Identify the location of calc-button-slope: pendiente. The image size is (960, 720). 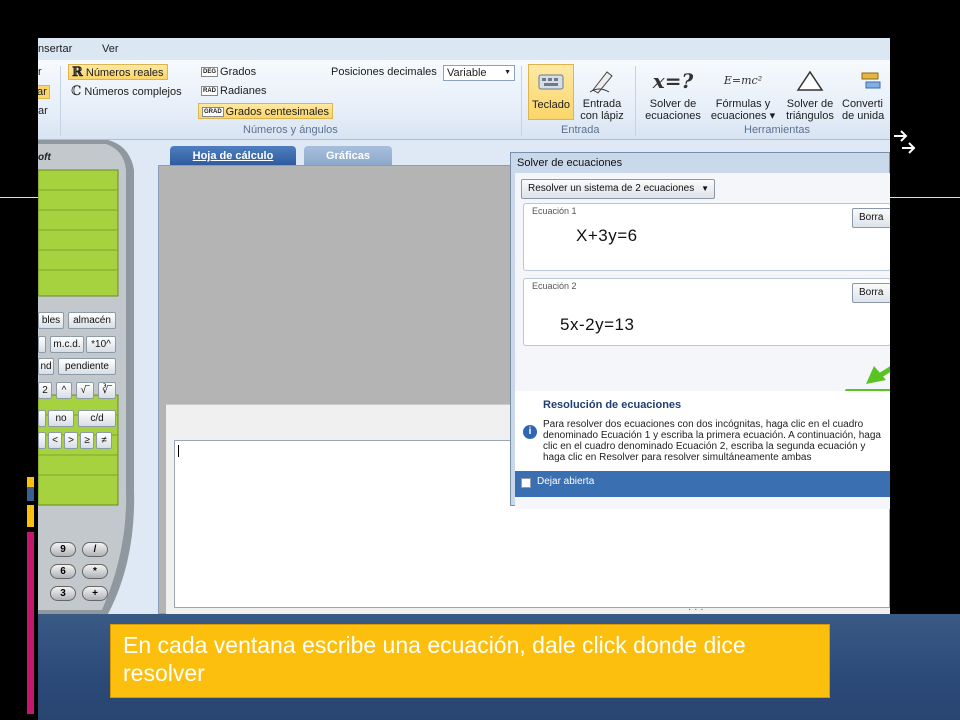
(87, 366).